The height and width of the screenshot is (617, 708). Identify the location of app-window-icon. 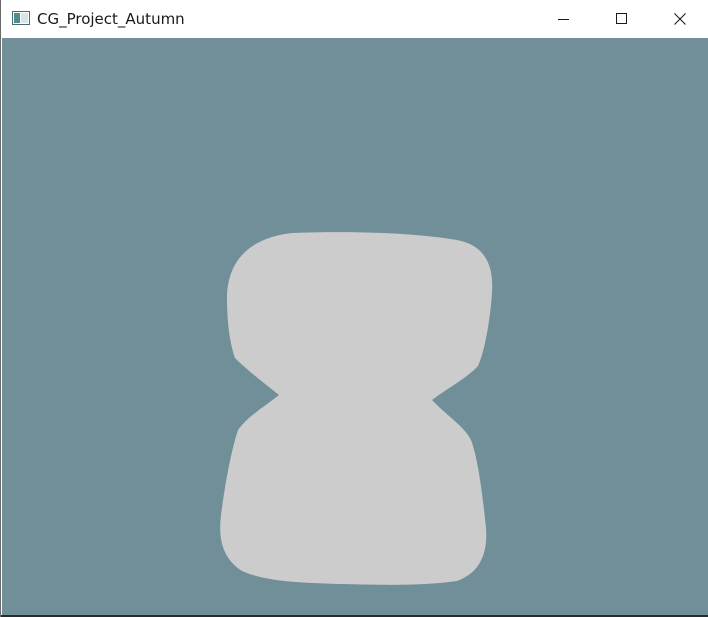
(21, 18).